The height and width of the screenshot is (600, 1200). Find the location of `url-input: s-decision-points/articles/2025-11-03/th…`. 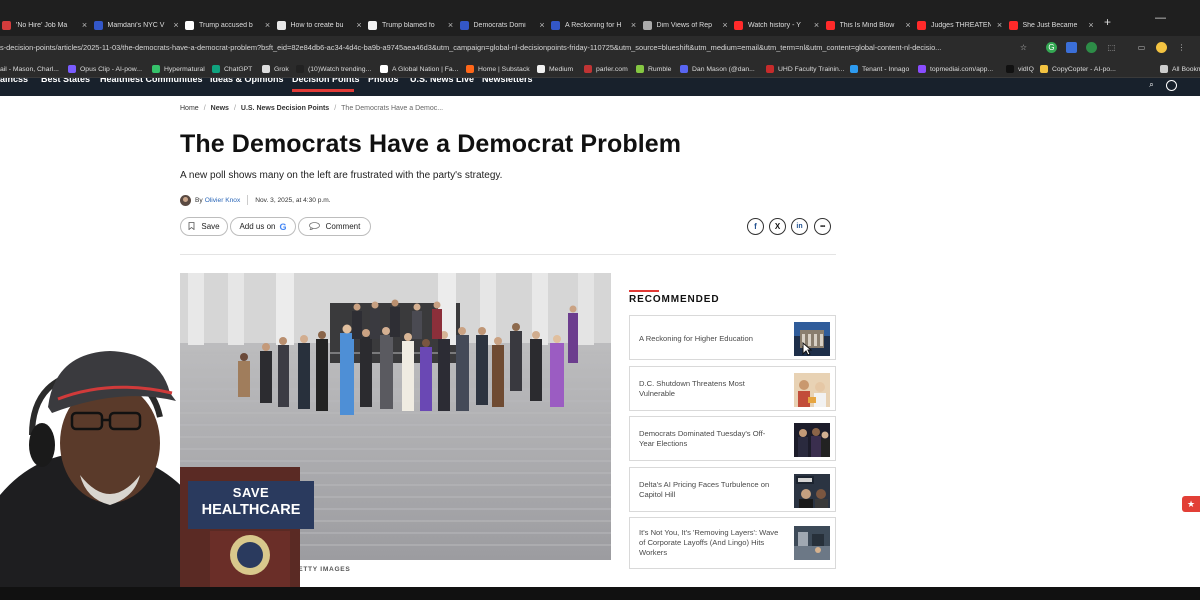

url-input: s-decision-points/articles/2025-11-03/th… is located at coordinates (506, 48).